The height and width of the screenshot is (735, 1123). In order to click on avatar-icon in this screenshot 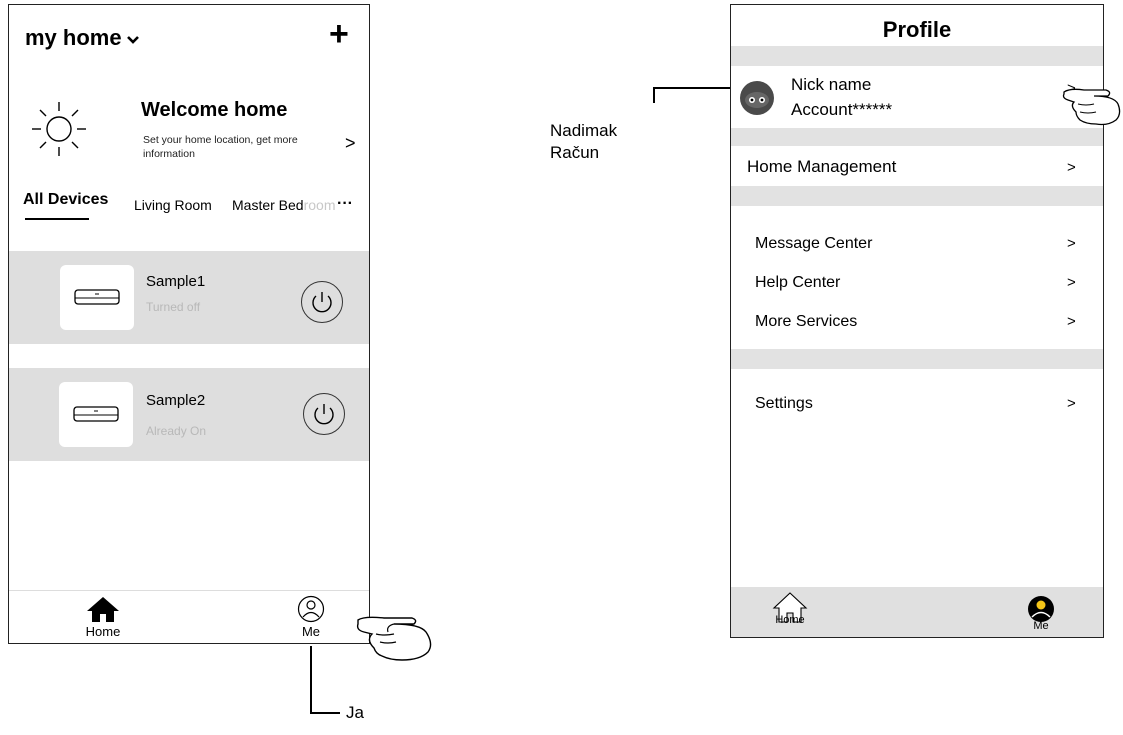, I will do `click(757, 98)`.